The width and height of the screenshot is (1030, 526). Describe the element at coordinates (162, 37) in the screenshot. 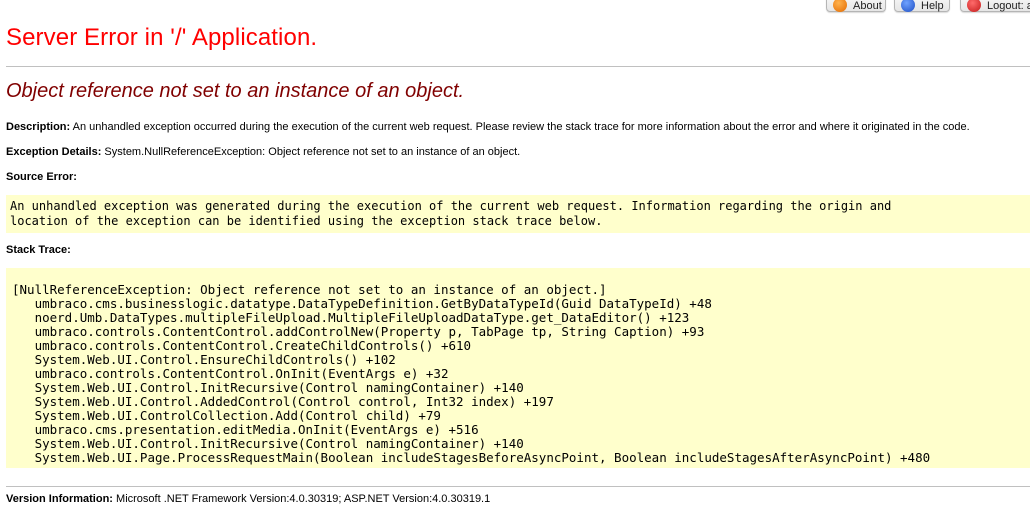

I see `page-title: Server Error in '/' Application.` at that location.